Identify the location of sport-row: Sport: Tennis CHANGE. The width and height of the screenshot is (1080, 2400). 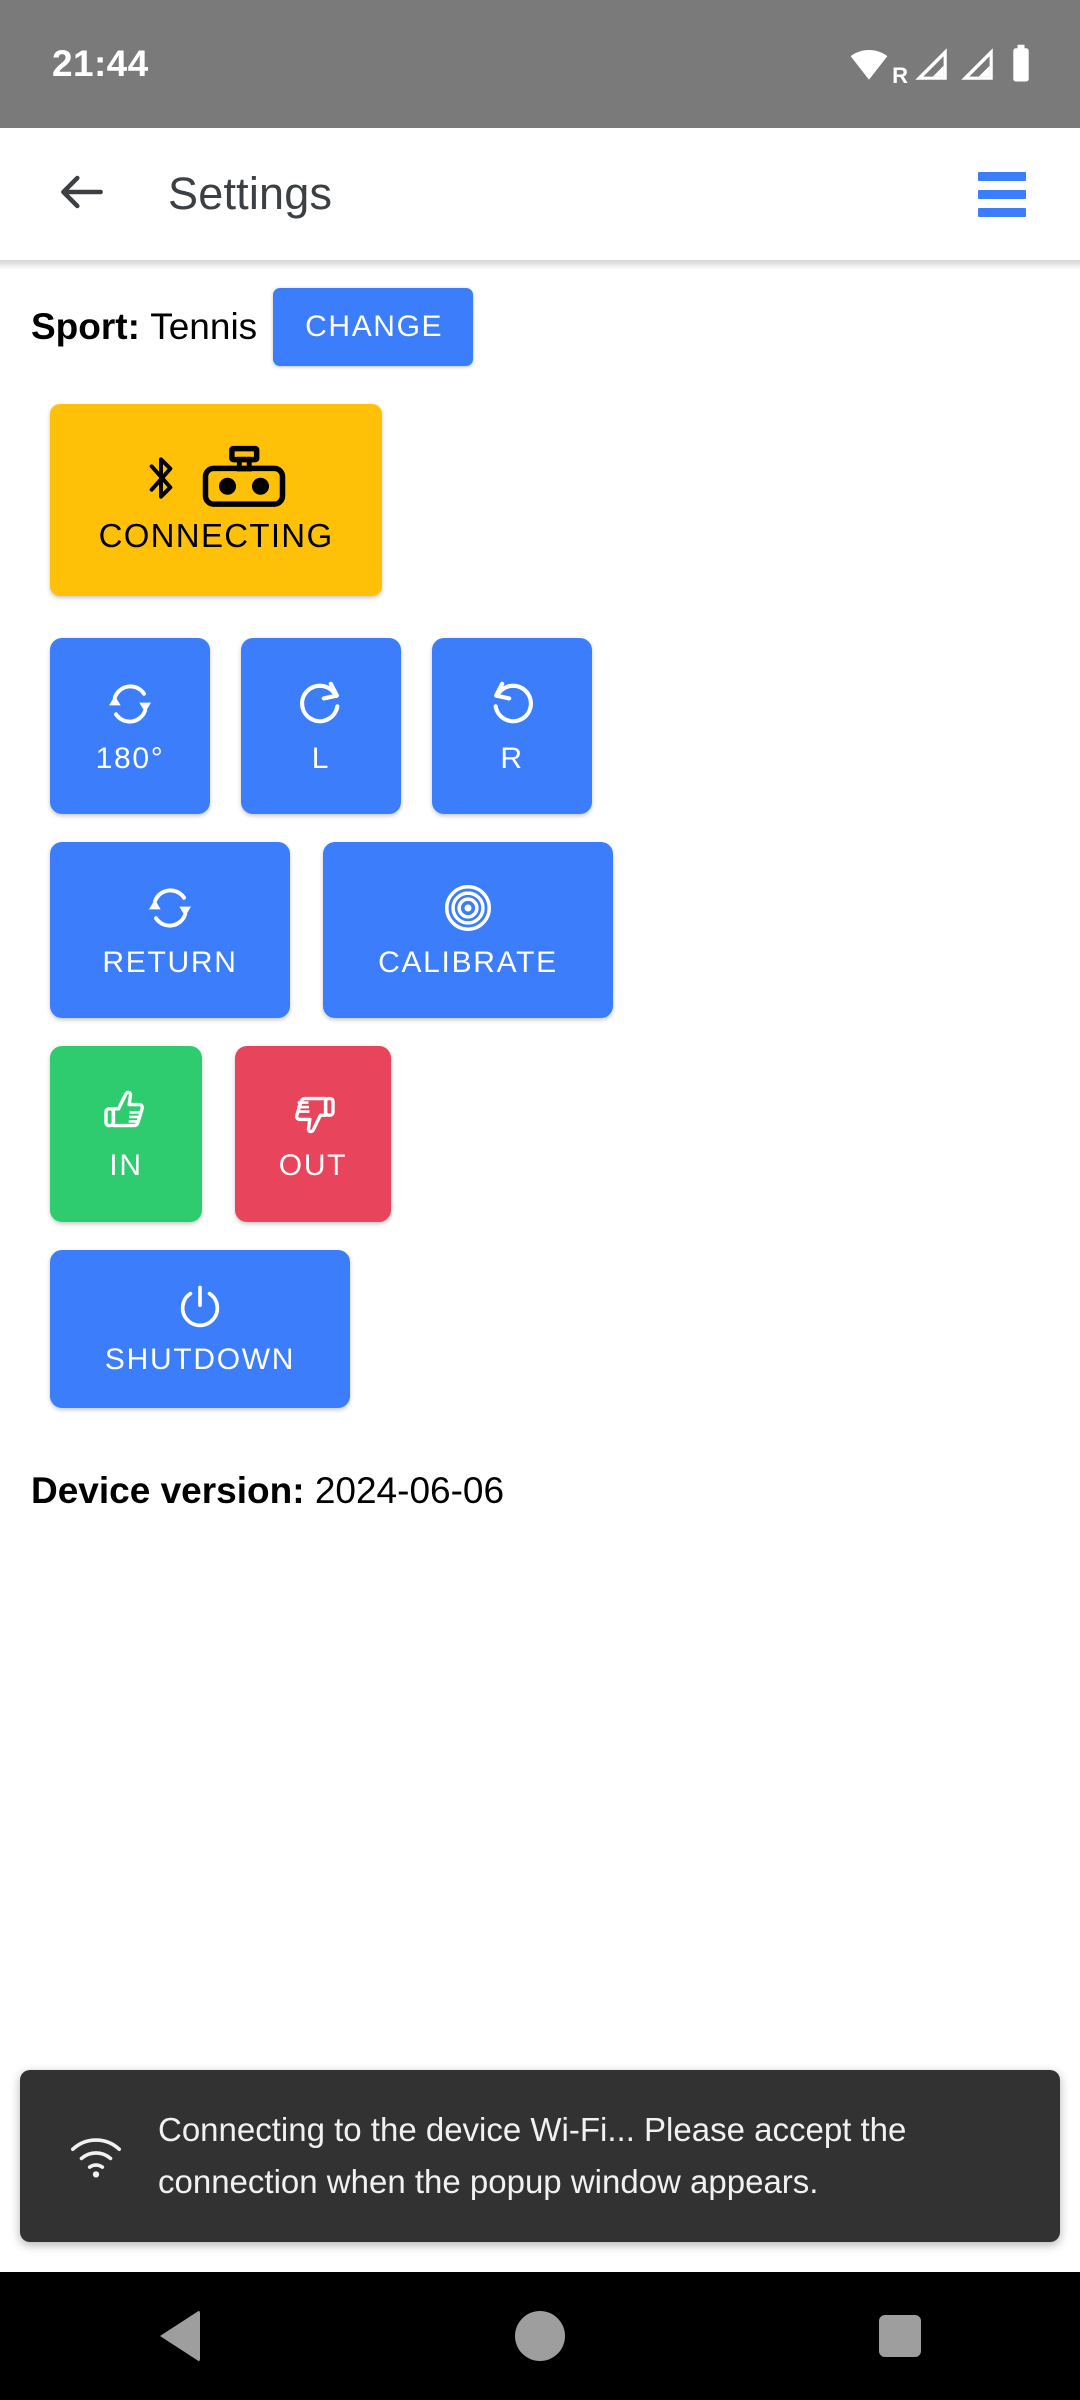
(540, 327).